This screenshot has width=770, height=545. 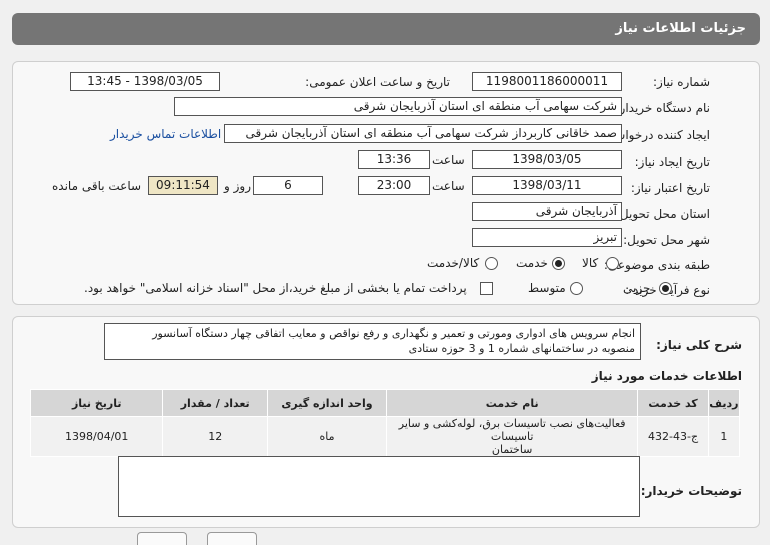 What do you see at coordinates (379, 486) in the screenshot?
I see `buyer-notes-box` at bounding box center [379, 486].